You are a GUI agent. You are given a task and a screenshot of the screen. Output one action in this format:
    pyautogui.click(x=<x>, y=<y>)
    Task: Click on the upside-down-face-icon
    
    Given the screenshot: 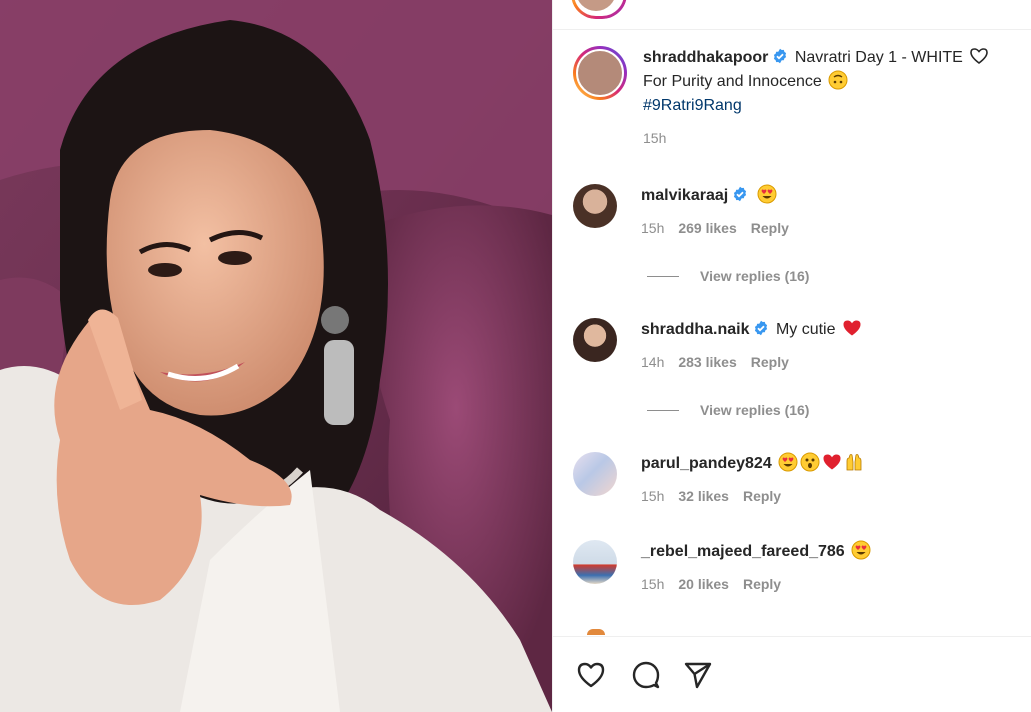 What is the action you would take?
    pyautogui.click(x=838, y=80)
    